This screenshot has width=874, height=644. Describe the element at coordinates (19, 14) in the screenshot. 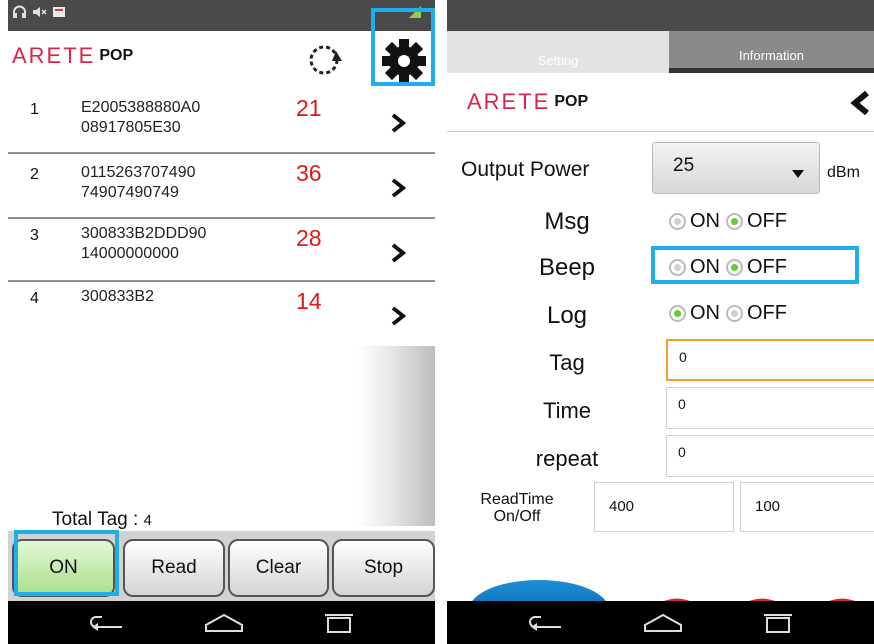

I see `headphones-icon` at that location.